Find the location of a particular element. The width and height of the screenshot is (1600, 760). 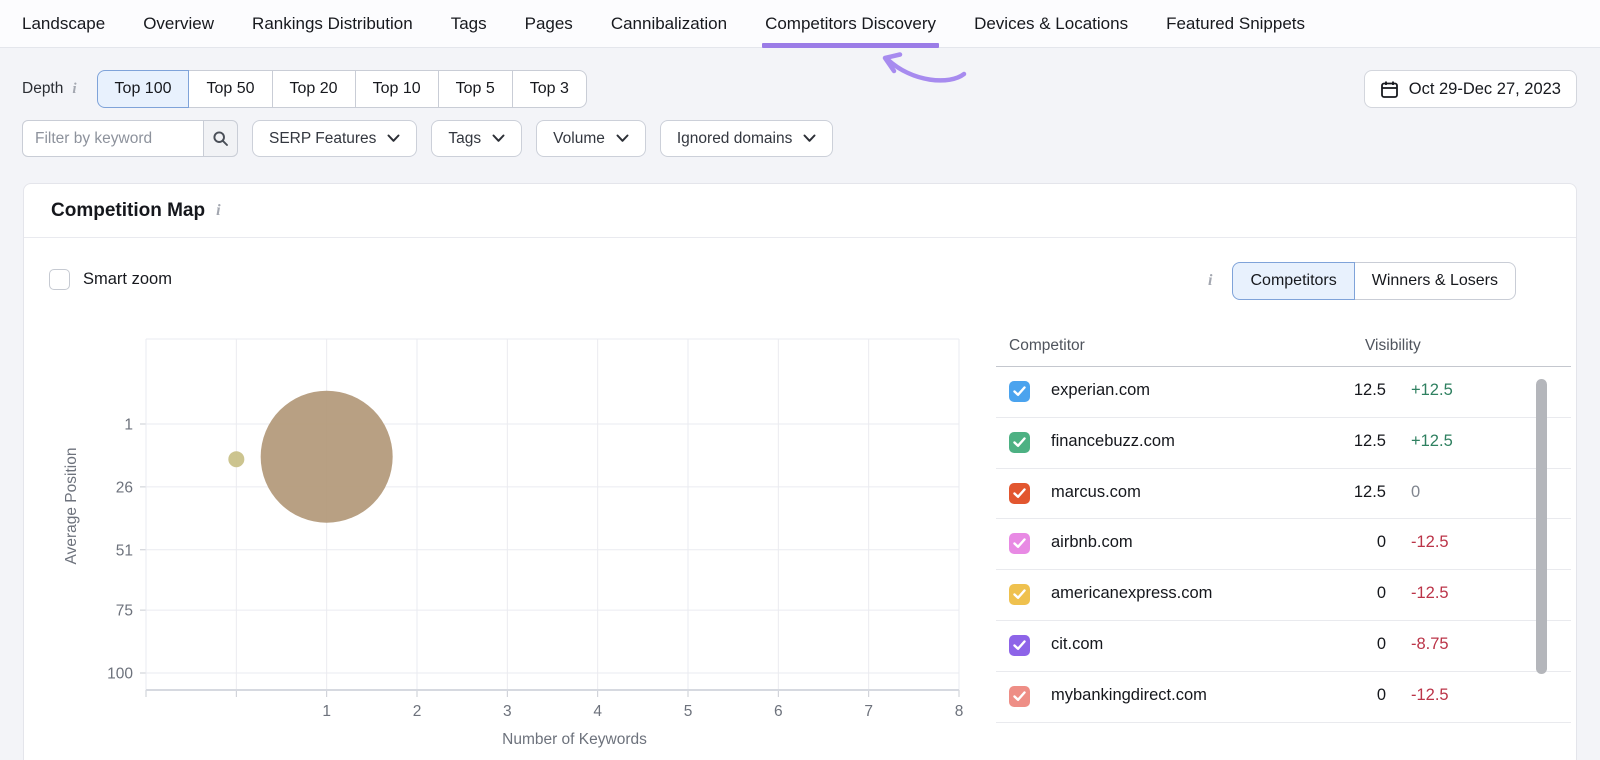

competitor-row: experian.com 12.5 +12.5 is located at coordinates (1283, 392).